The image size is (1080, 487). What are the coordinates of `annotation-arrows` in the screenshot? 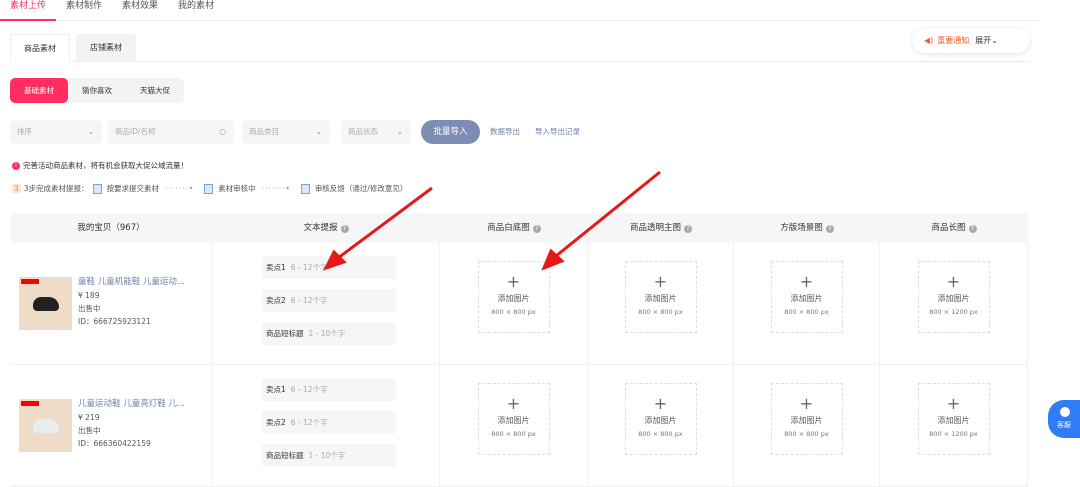 It's located at (492, 220).